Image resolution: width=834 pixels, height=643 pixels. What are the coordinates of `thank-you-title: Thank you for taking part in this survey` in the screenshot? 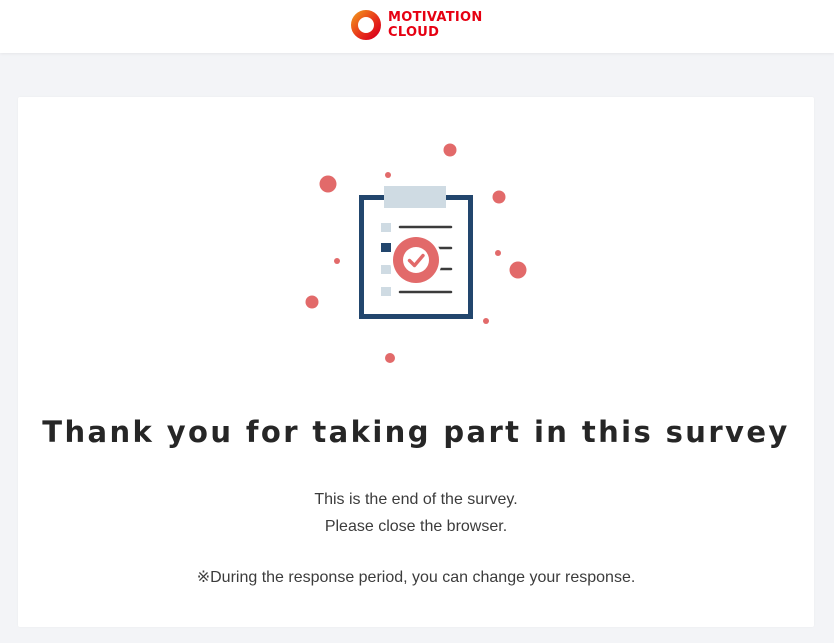 It's located at (416, 432).